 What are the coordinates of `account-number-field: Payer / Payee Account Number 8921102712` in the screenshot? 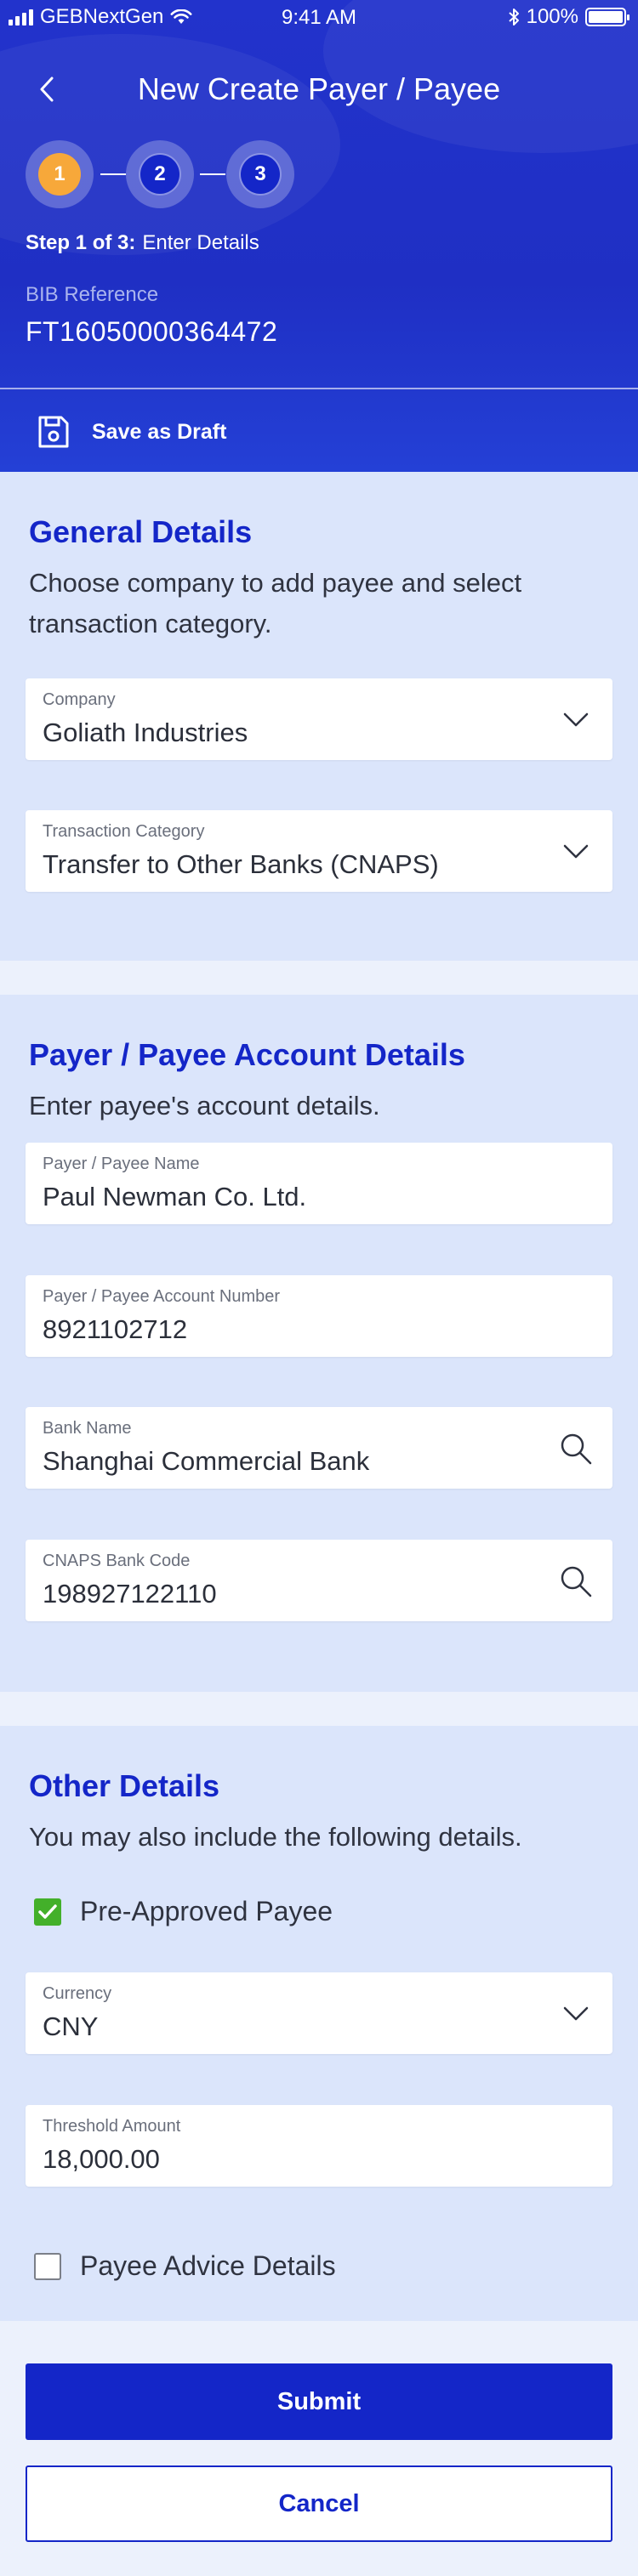 It's located at (319, 1316).